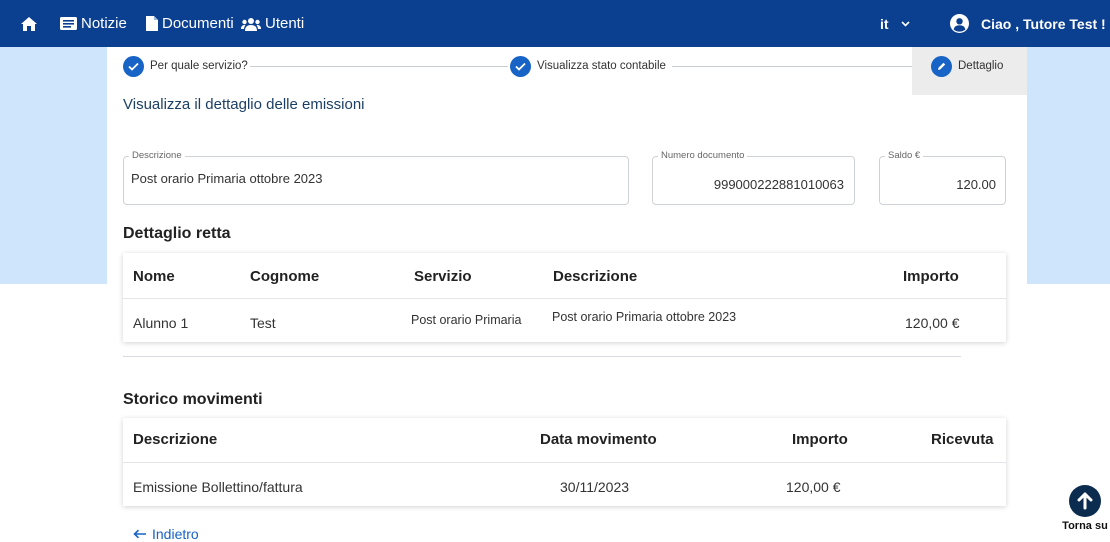  I want to click on back-to-top-button: Torna su, so click(1085, 508).